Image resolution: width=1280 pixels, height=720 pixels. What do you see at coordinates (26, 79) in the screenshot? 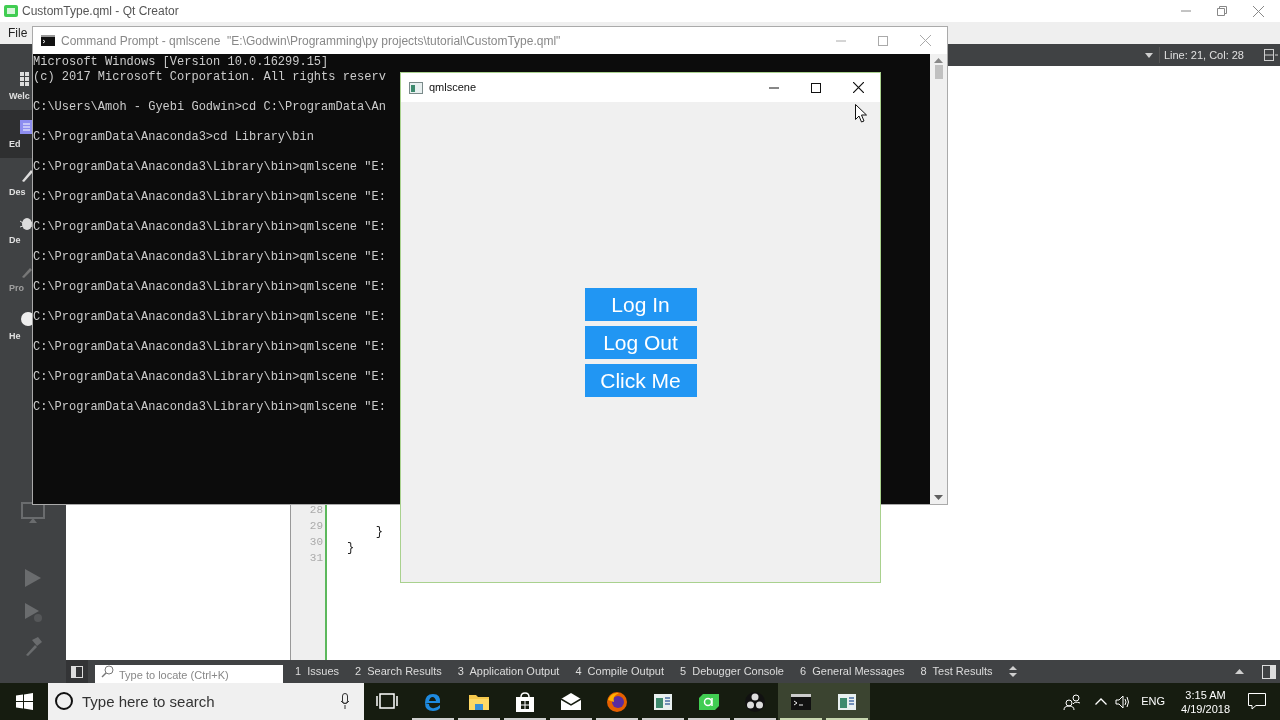
I see `grid-icon` at bounding box center [26, 79].